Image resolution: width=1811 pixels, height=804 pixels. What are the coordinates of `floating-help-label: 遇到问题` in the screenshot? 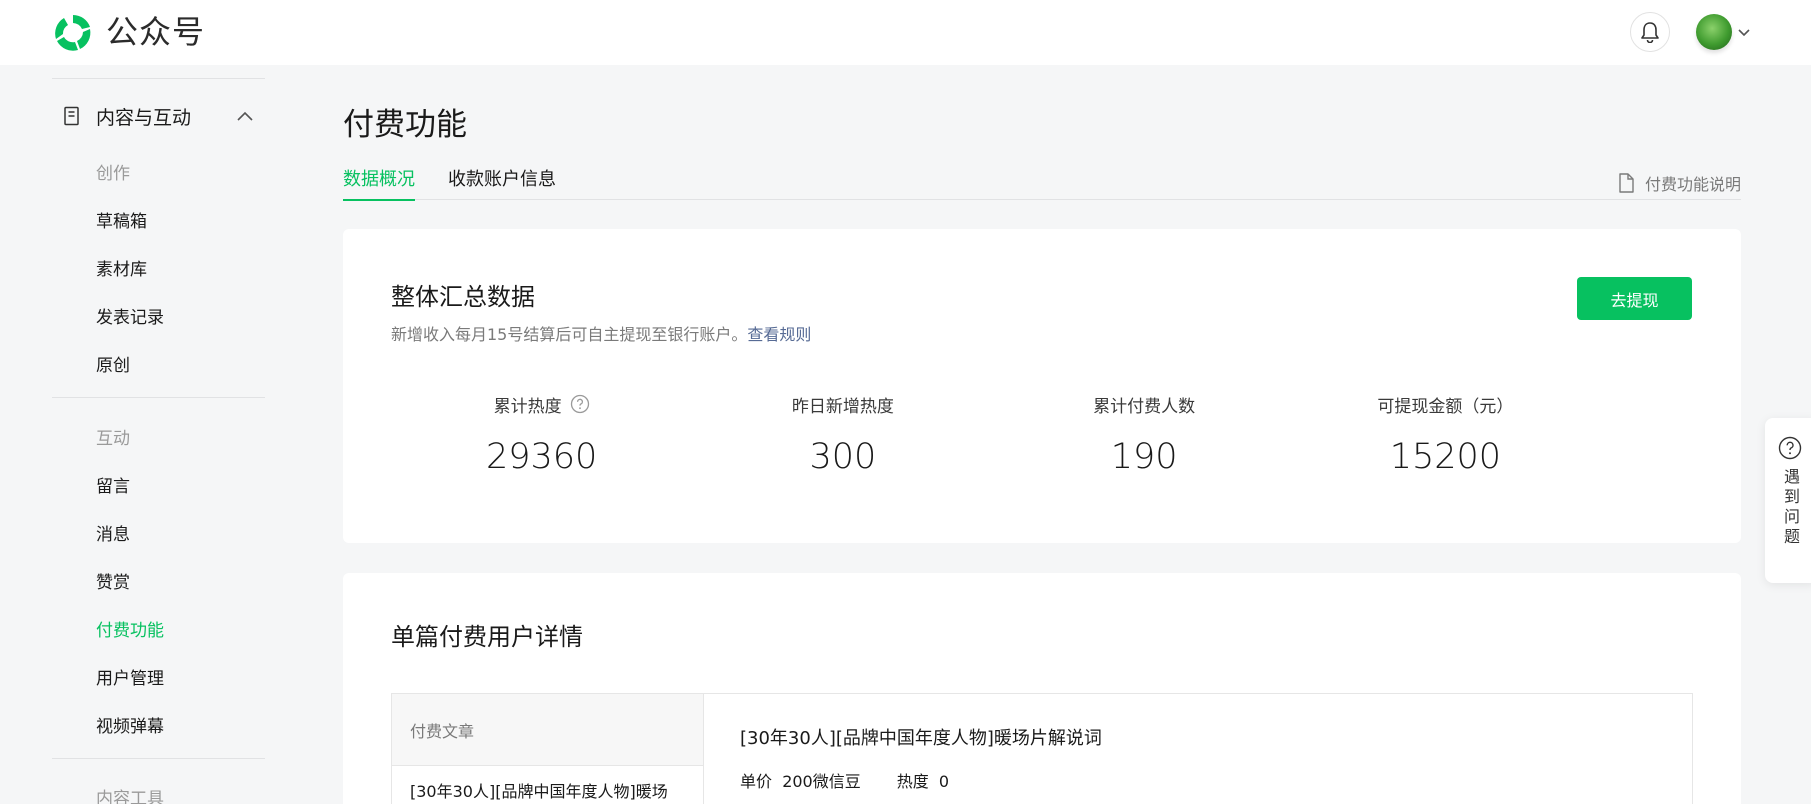 It's located at (1790, 508).